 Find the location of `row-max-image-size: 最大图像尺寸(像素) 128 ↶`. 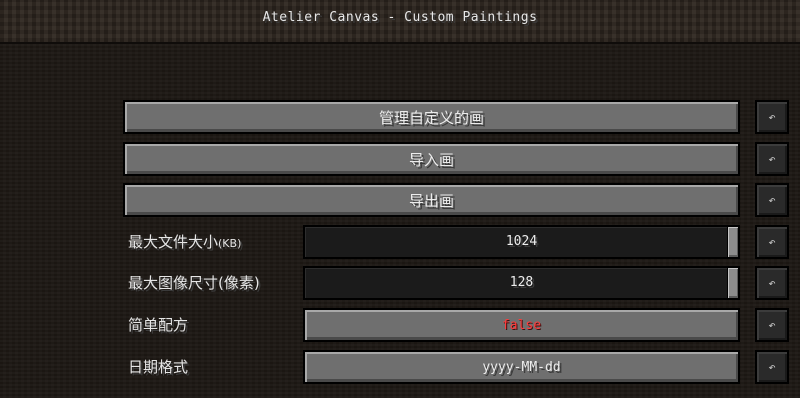

row-max-image-size: 最大图像尺寸(像素) 128 ↶ is located at coordinates (400, 283).